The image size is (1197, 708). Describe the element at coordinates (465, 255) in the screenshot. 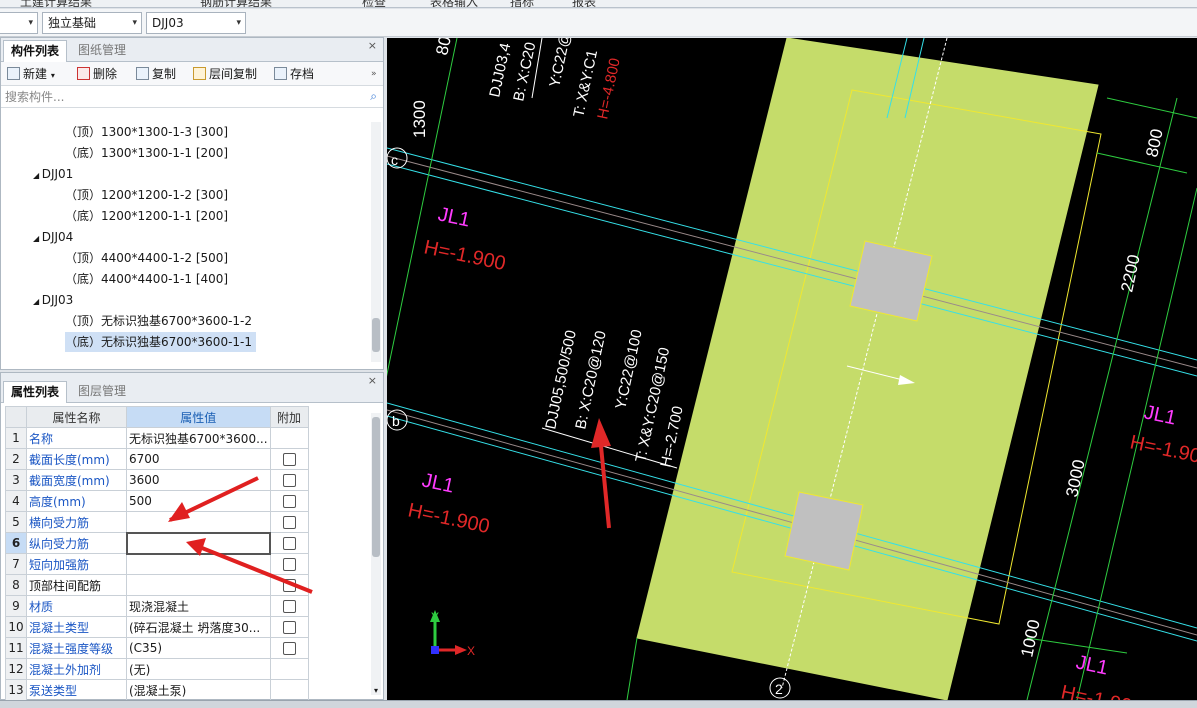

I see `beam-elevation: H=-1.900` at that location.